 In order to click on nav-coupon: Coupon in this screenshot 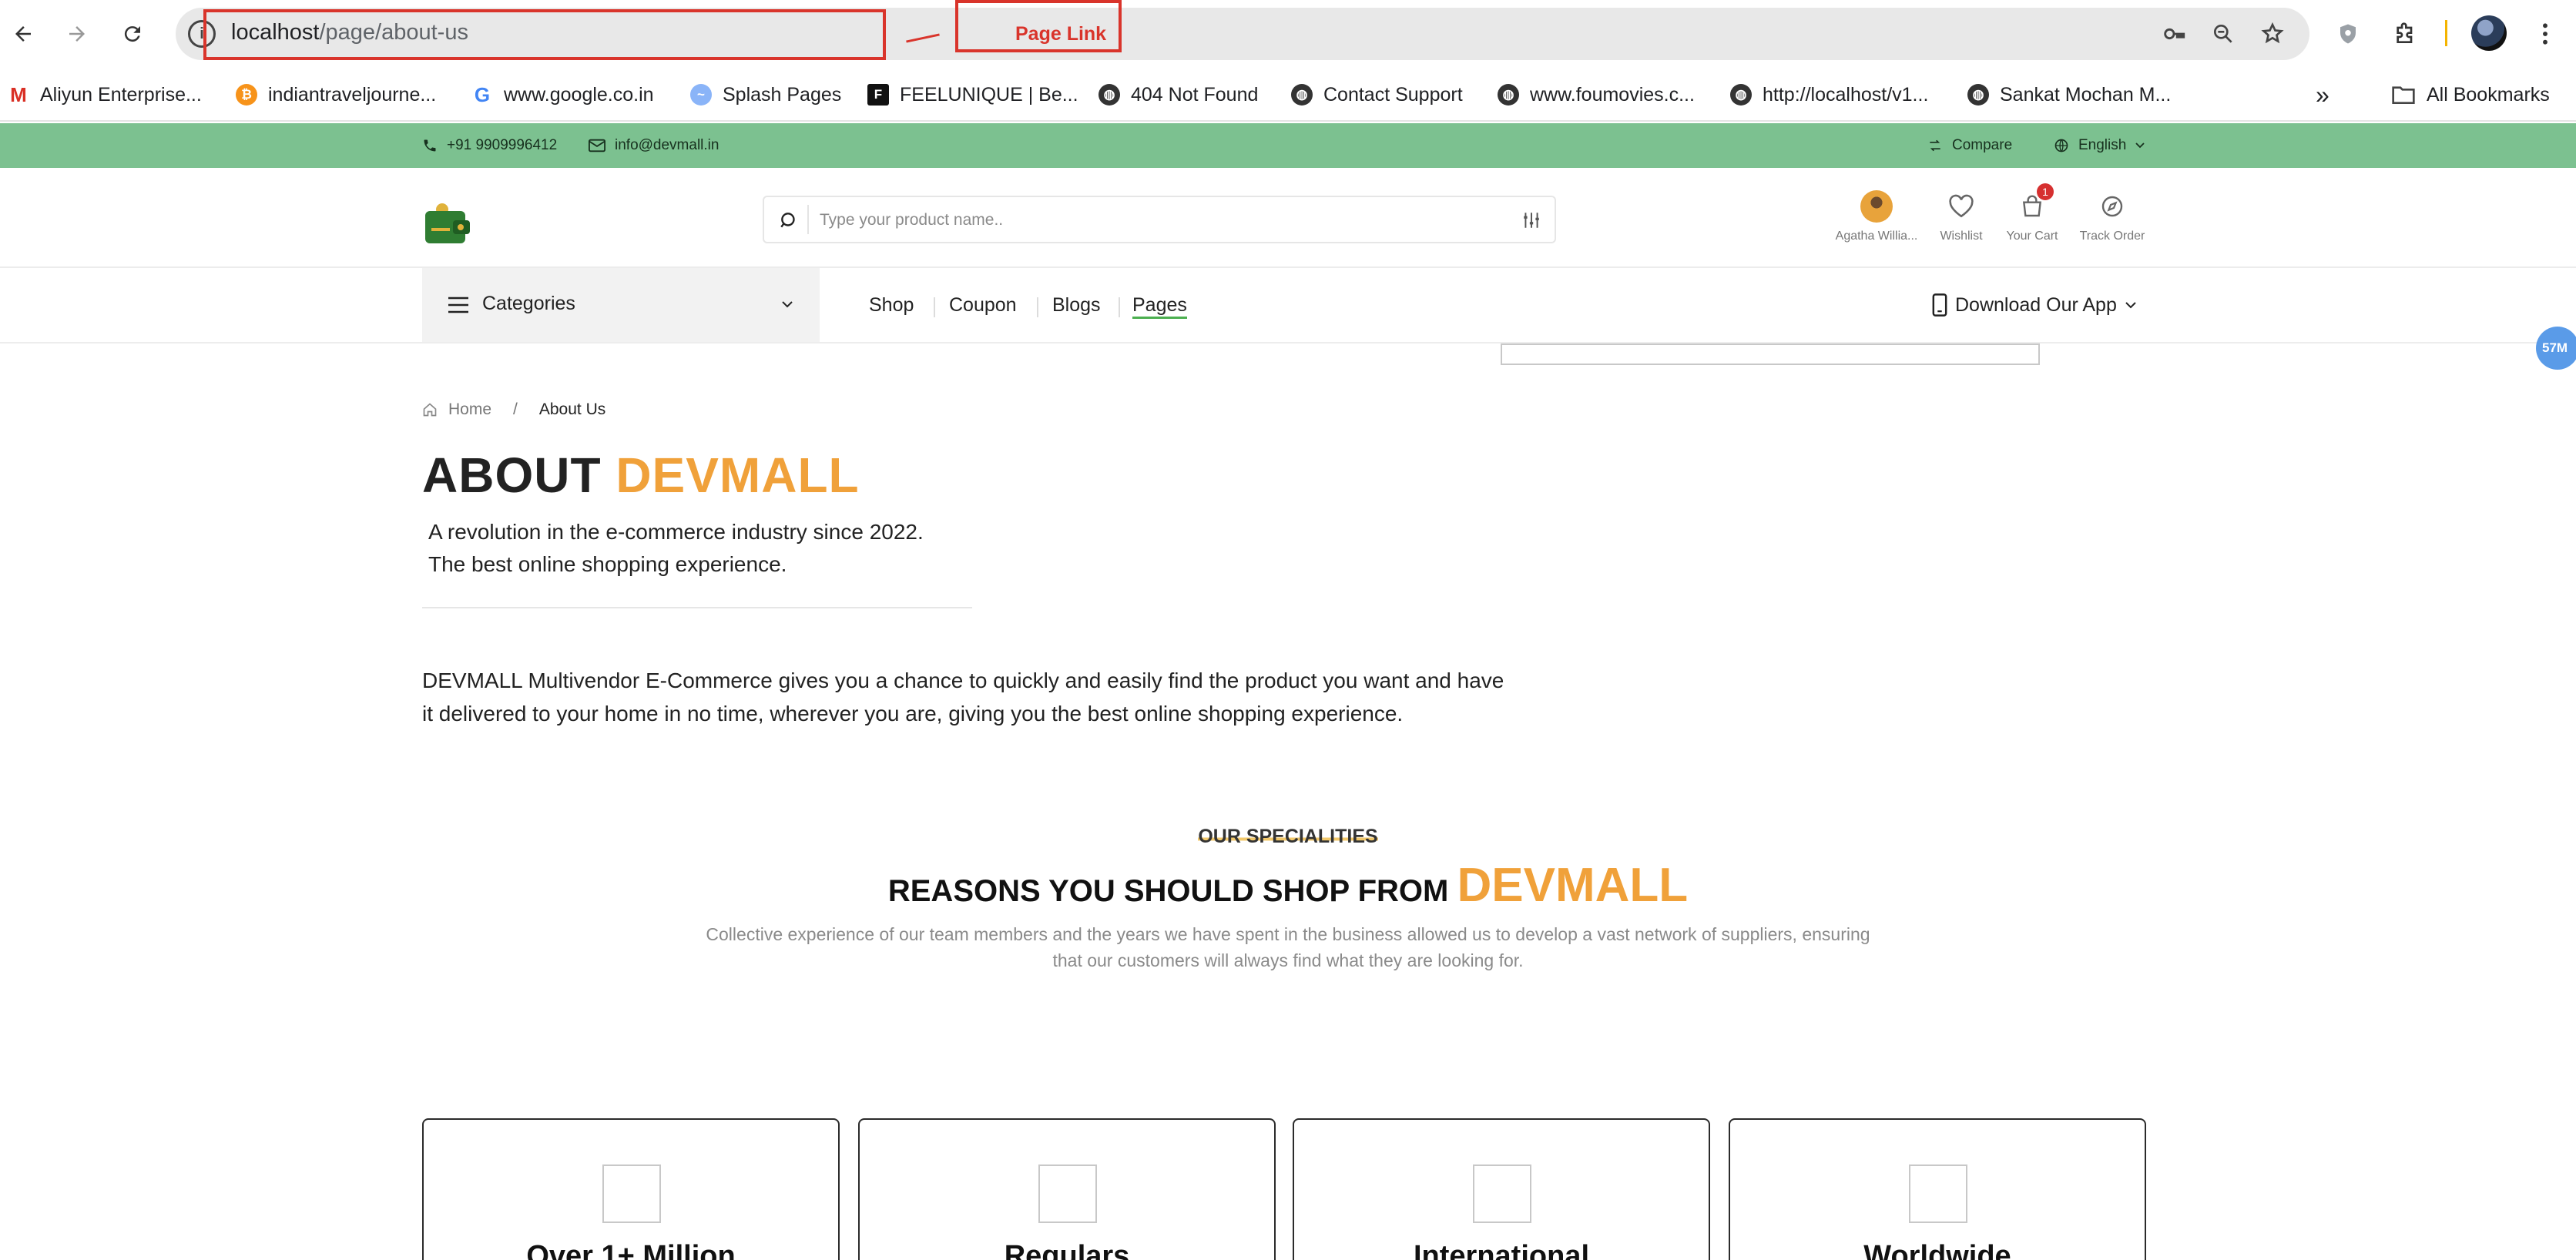, I will do `click(983, 305)`.